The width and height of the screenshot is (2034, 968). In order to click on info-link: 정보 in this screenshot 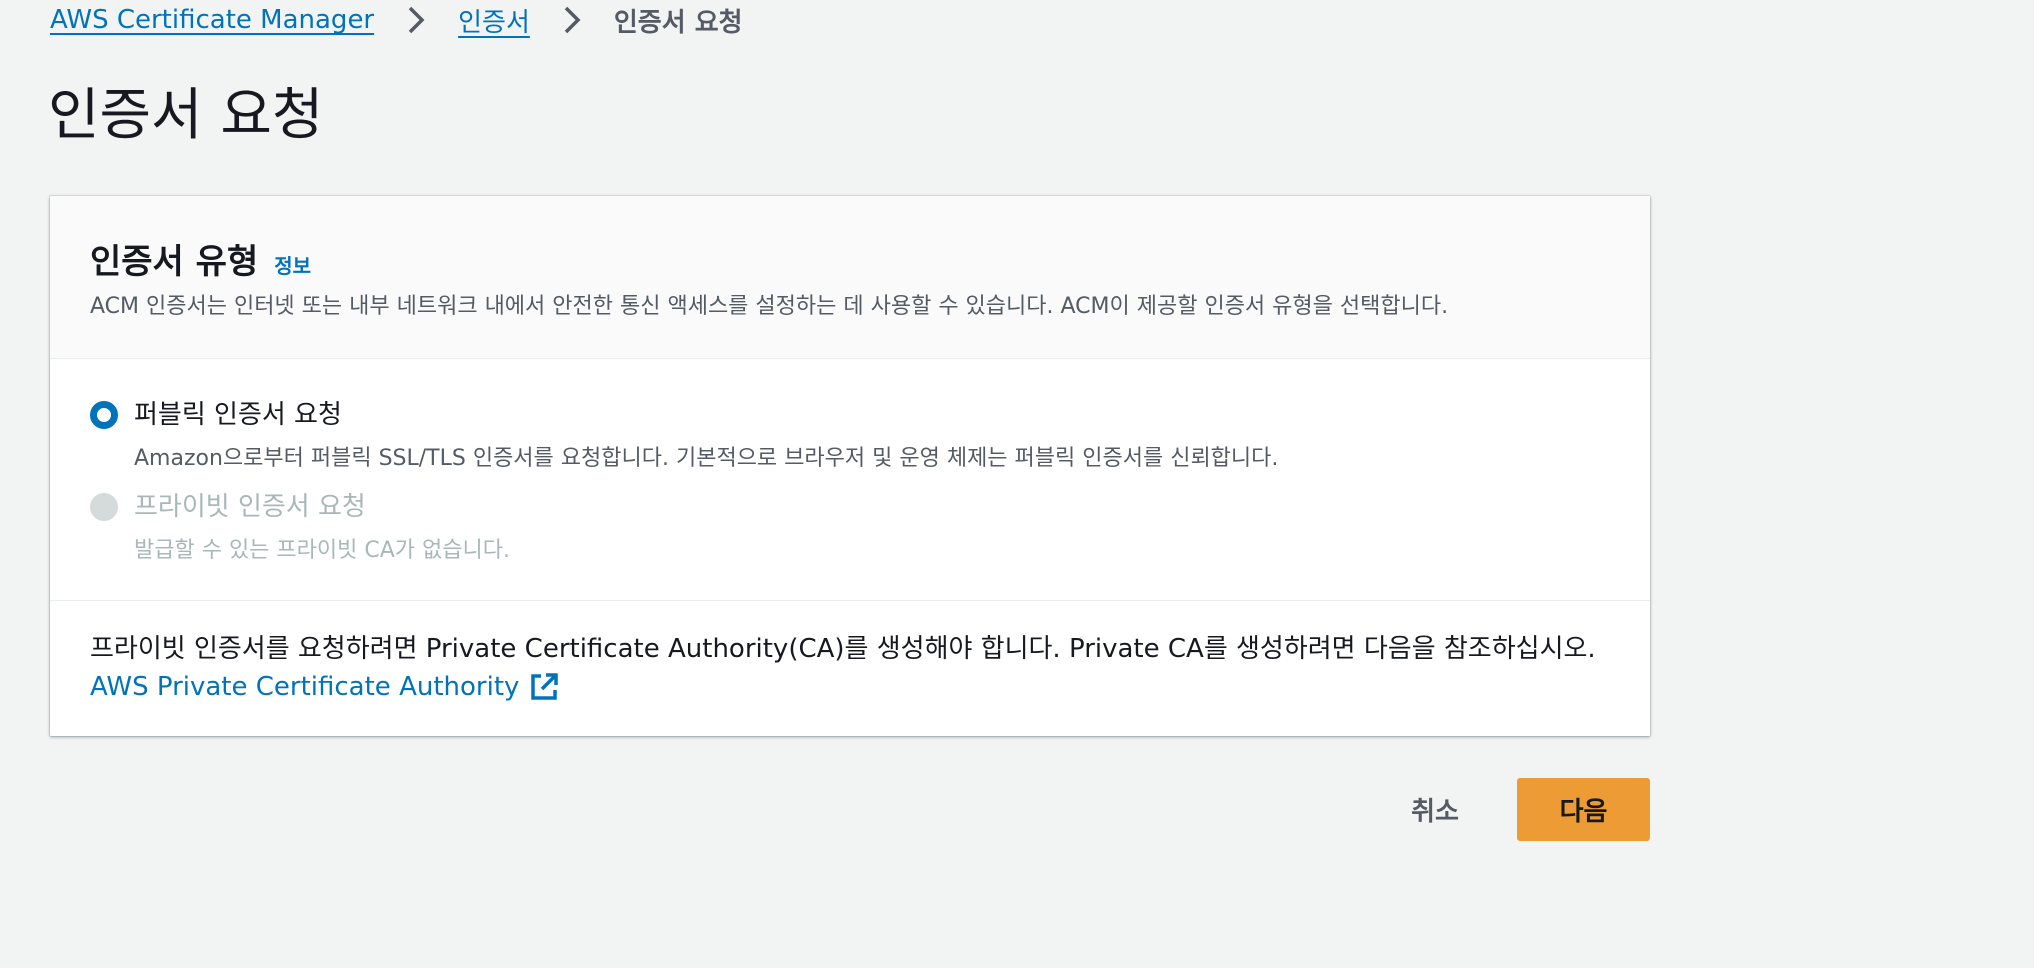, I will do `click(292, 264)`.